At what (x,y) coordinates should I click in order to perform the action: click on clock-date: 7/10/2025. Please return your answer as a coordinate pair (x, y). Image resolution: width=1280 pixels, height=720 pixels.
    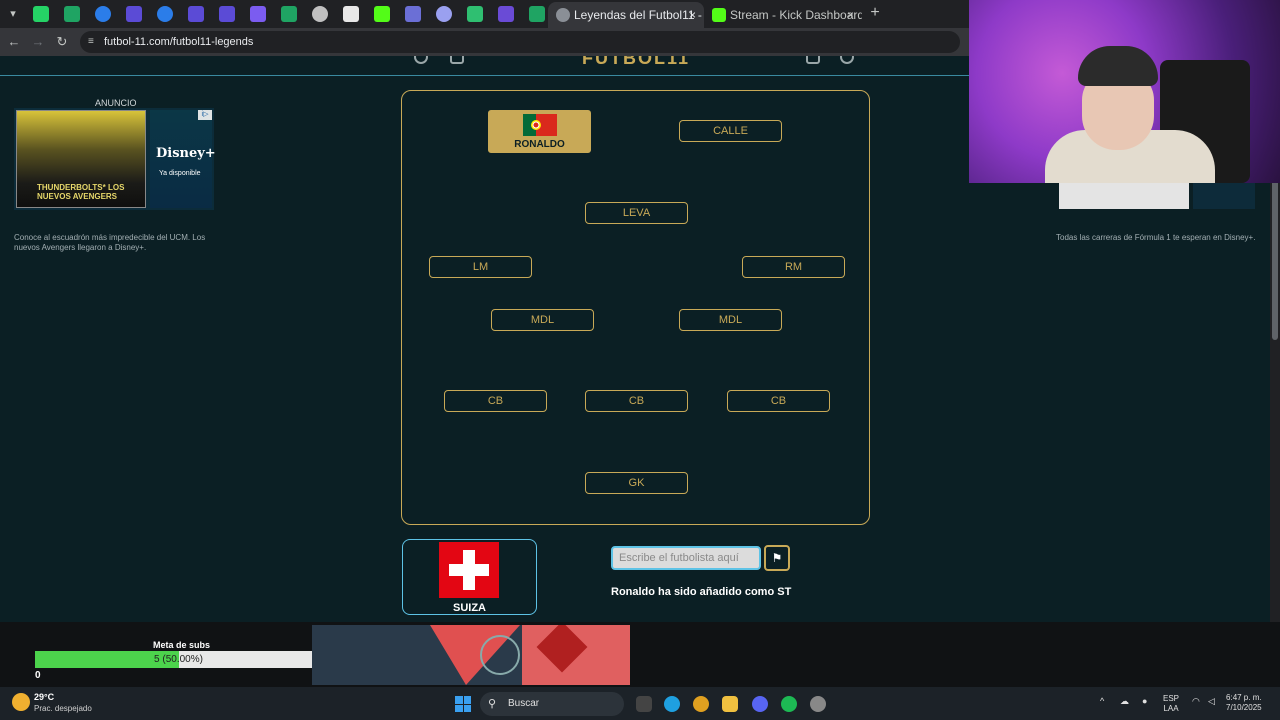
    Looking at the image, I should click on (1244, 707).